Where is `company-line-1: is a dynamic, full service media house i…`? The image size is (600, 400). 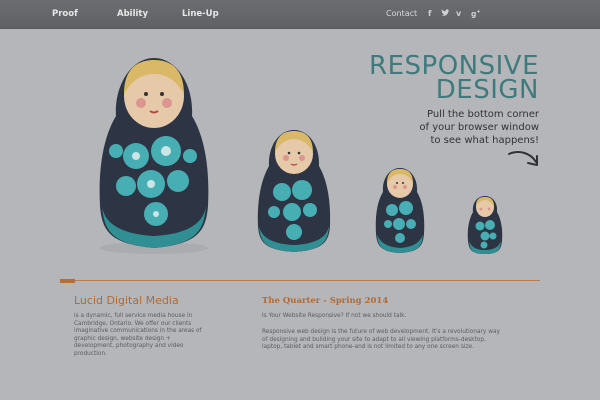 company-line-1: is a dynamic, full service media house i… is located at coordinates (133, 316).